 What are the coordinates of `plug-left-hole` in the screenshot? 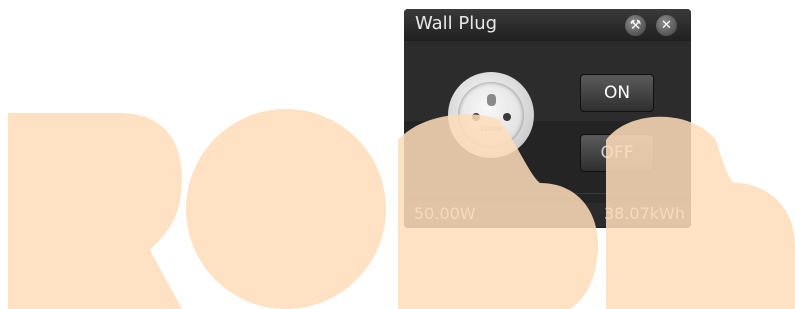 It's located at (476, 117).